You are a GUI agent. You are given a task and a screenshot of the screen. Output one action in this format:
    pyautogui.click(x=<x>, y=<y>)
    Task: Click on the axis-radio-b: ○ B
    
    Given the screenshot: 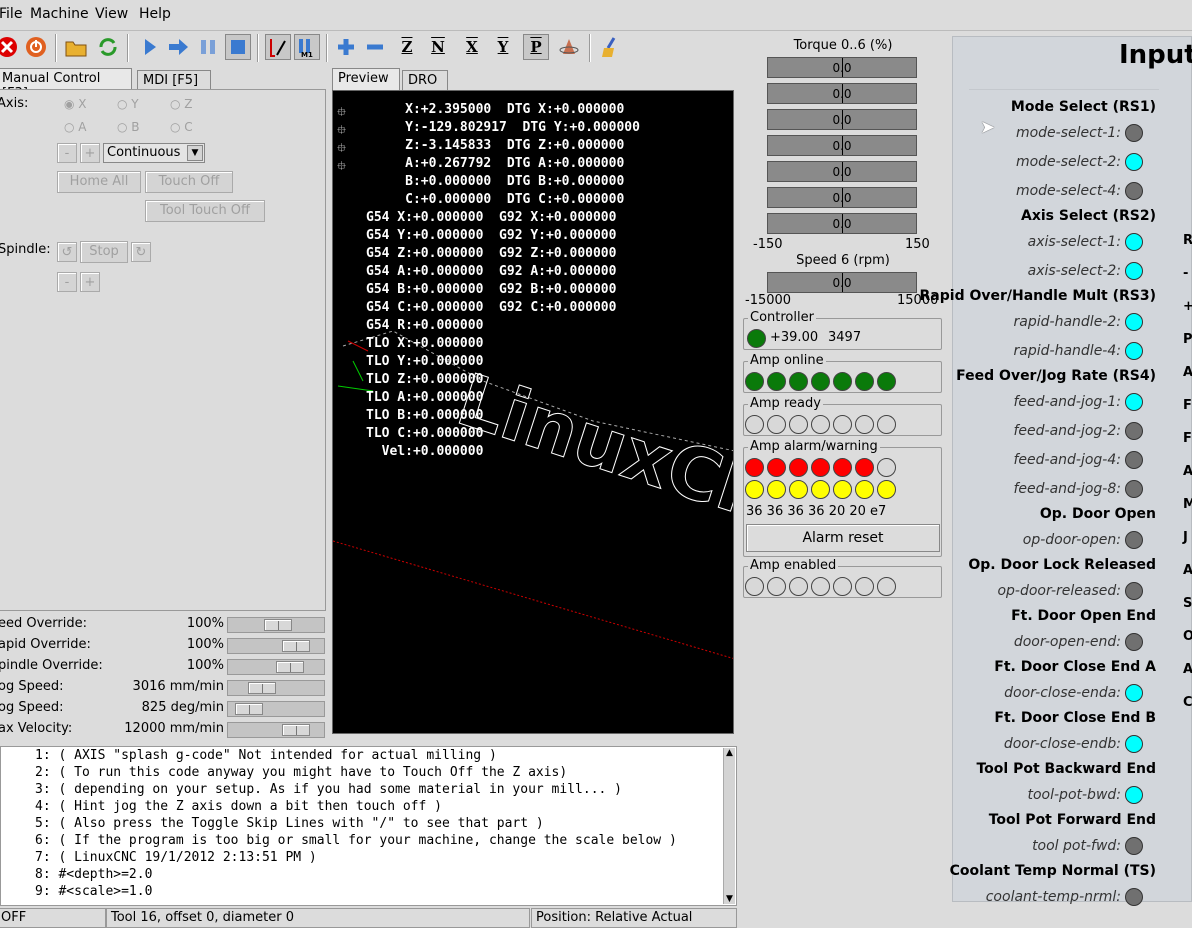 What is the action you would take?
    pyautogui.click(x=128, y=127)
    